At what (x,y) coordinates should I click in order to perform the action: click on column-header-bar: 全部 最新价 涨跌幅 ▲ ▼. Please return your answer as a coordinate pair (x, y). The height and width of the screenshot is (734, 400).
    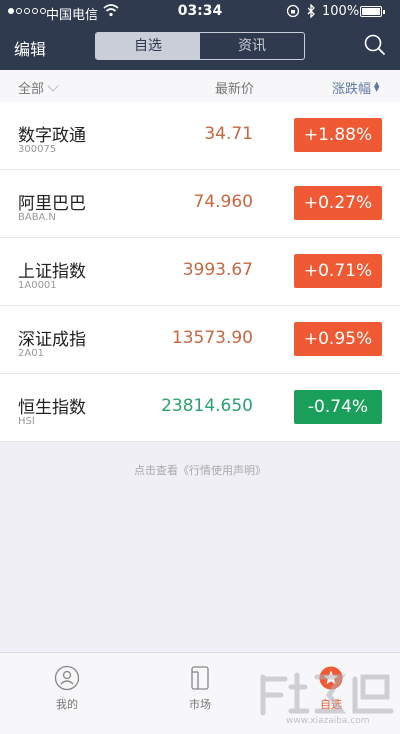
    Looking at the image, I should click on (200, 86).